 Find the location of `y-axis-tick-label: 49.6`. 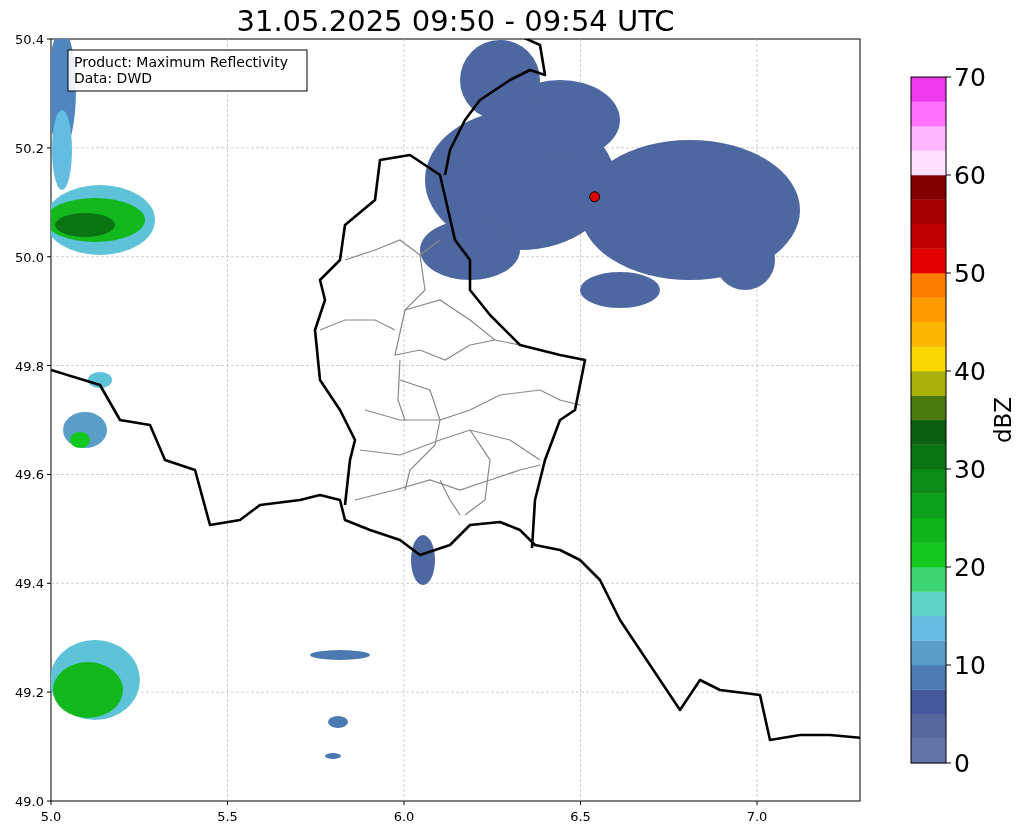

y-axis-tick-label: 49.6 is located at coordinates (29, 475).